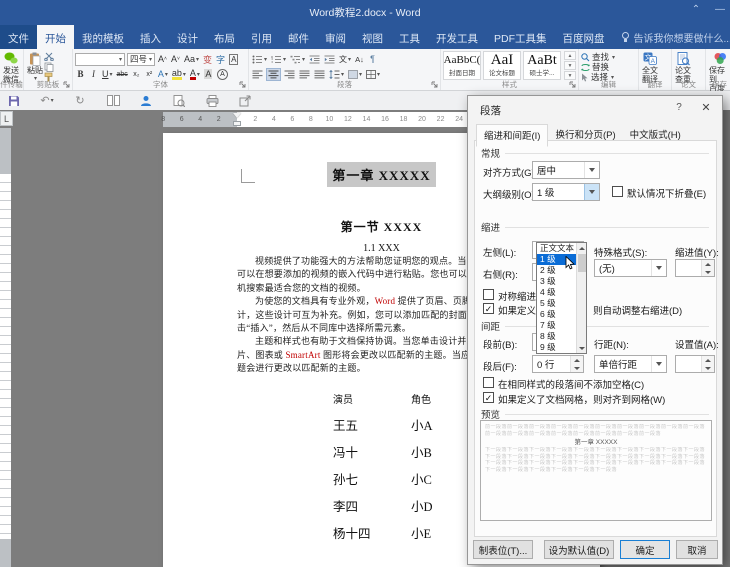 This screenshot has width=730, height=567. I want to click on two-pages-view-icon, so click(113, 101).